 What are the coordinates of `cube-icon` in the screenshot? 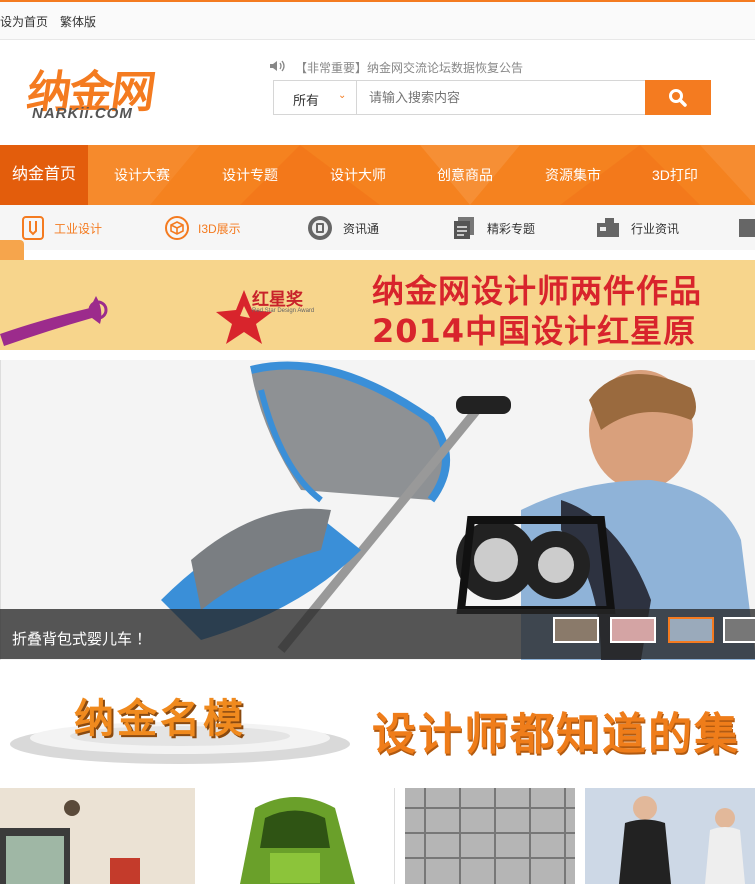 It's located at (177, 228).